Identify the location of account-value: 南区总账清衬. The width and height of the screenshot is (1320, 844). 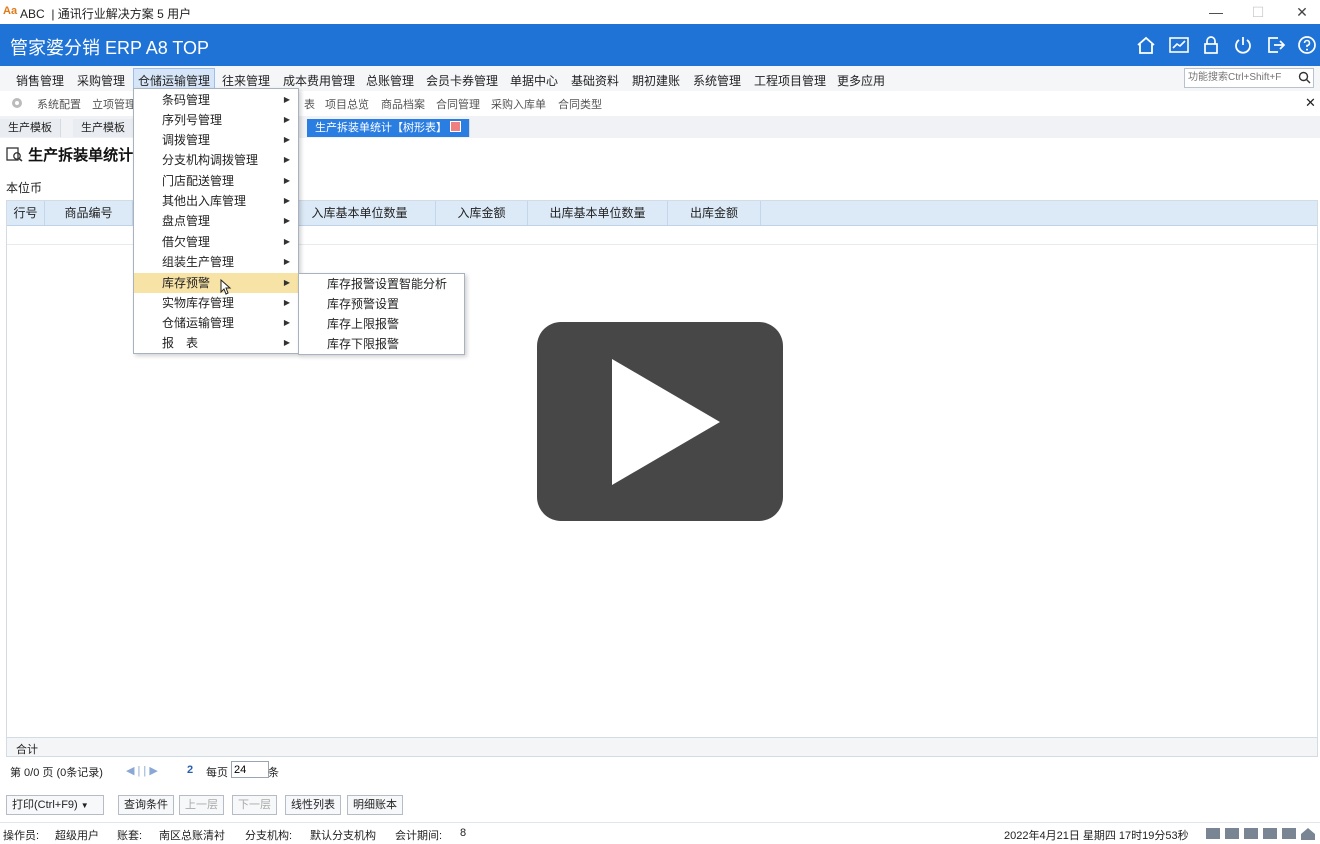
(192, 836).